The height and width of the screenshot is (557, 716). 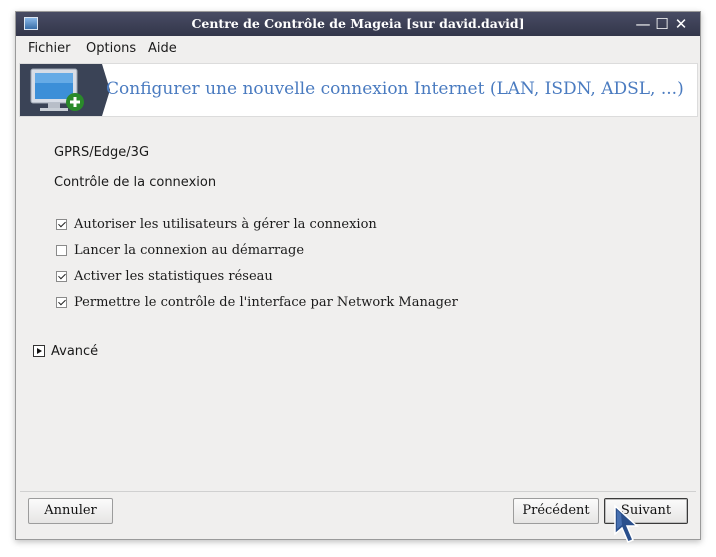 I want to click on option-label: Lancer la connexion au démarrage, so click(x=189, y=250).